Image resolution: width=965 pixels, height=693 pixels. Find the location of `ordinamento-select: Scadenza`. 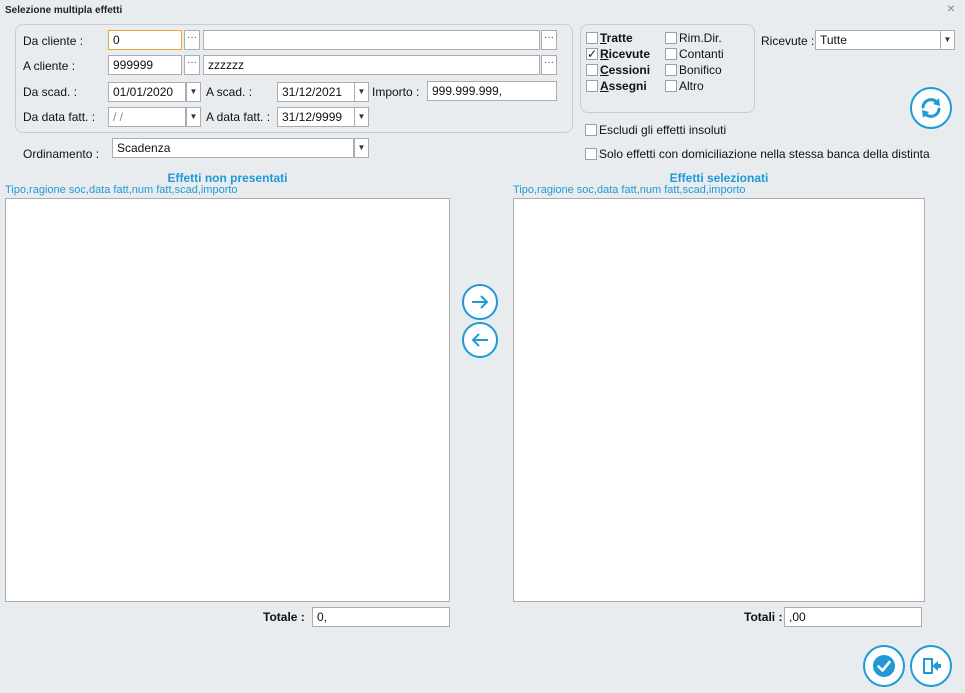

ordinamento-select: Scadenza is located at coordinates (233, 148).